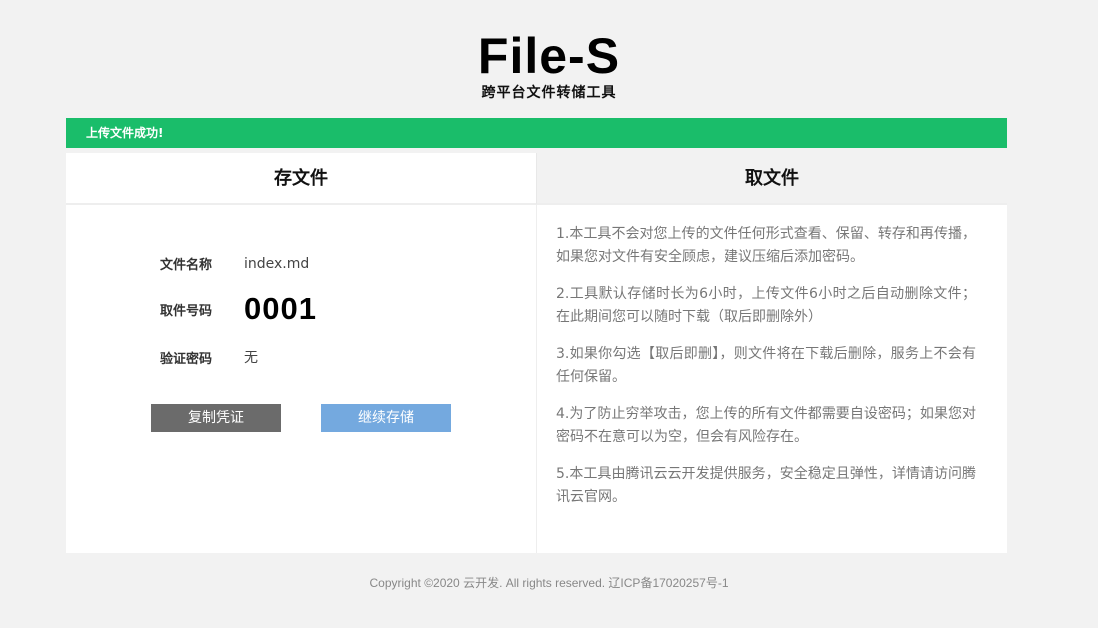 This screenshot has width=1098, height=628. What do you see at coordinates (386, 418) in the screenshot?
I see `continue-storing-button: 继续存储` at bounding box center [386, 418].